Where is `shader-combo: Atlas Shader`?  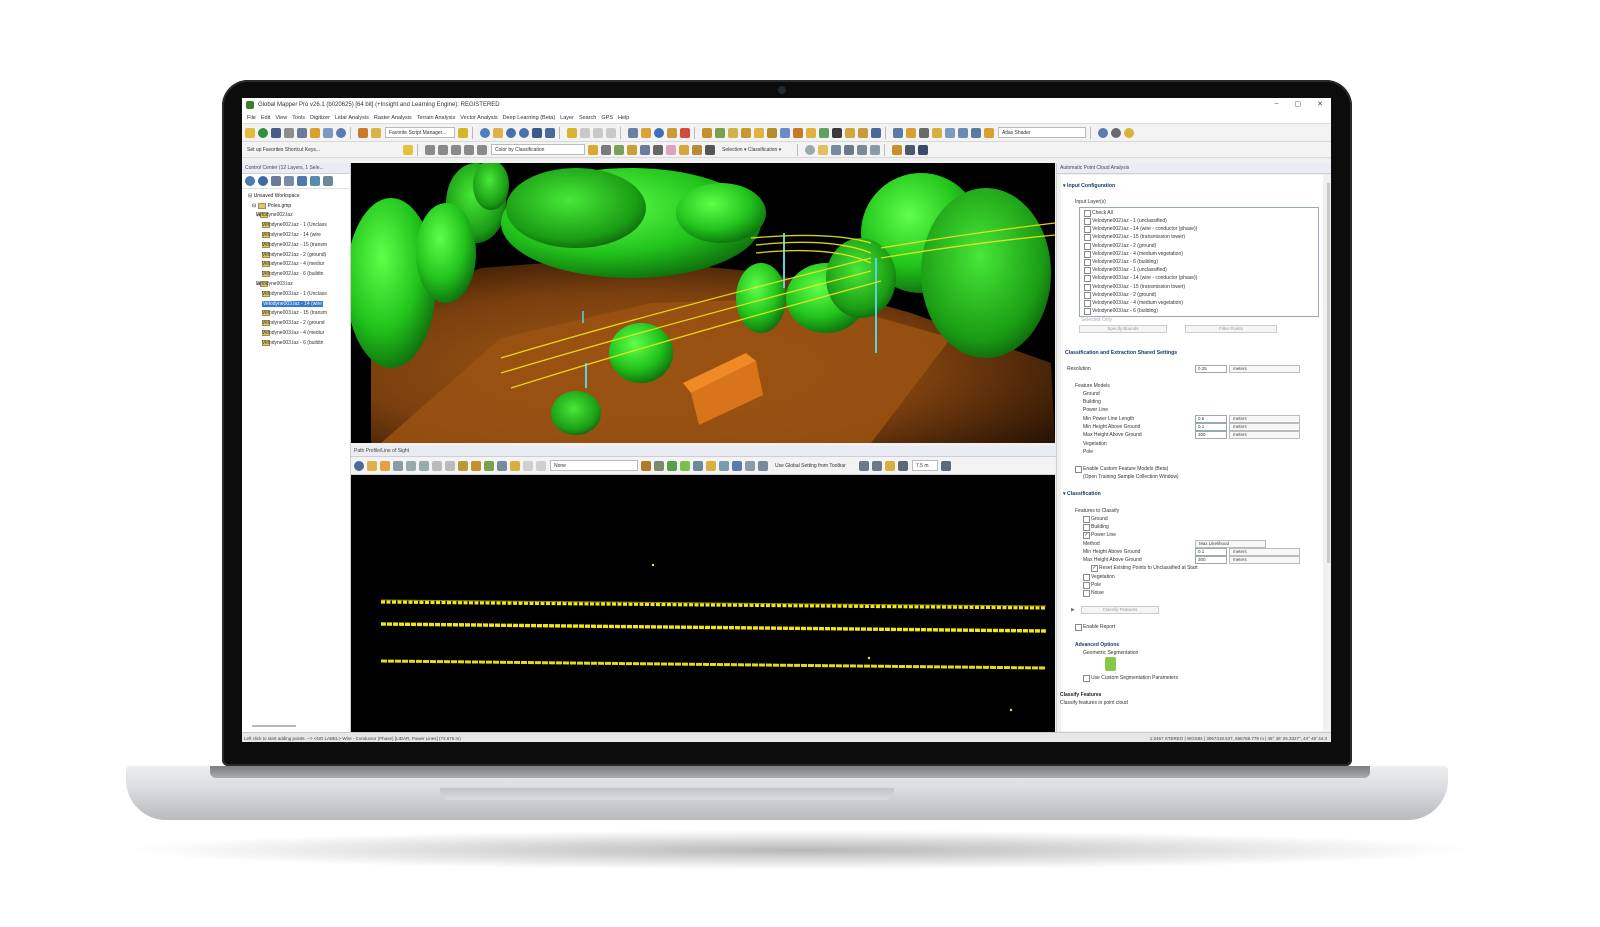
shader-combo: Atlas Shader is located at coordinates (1042, 132).